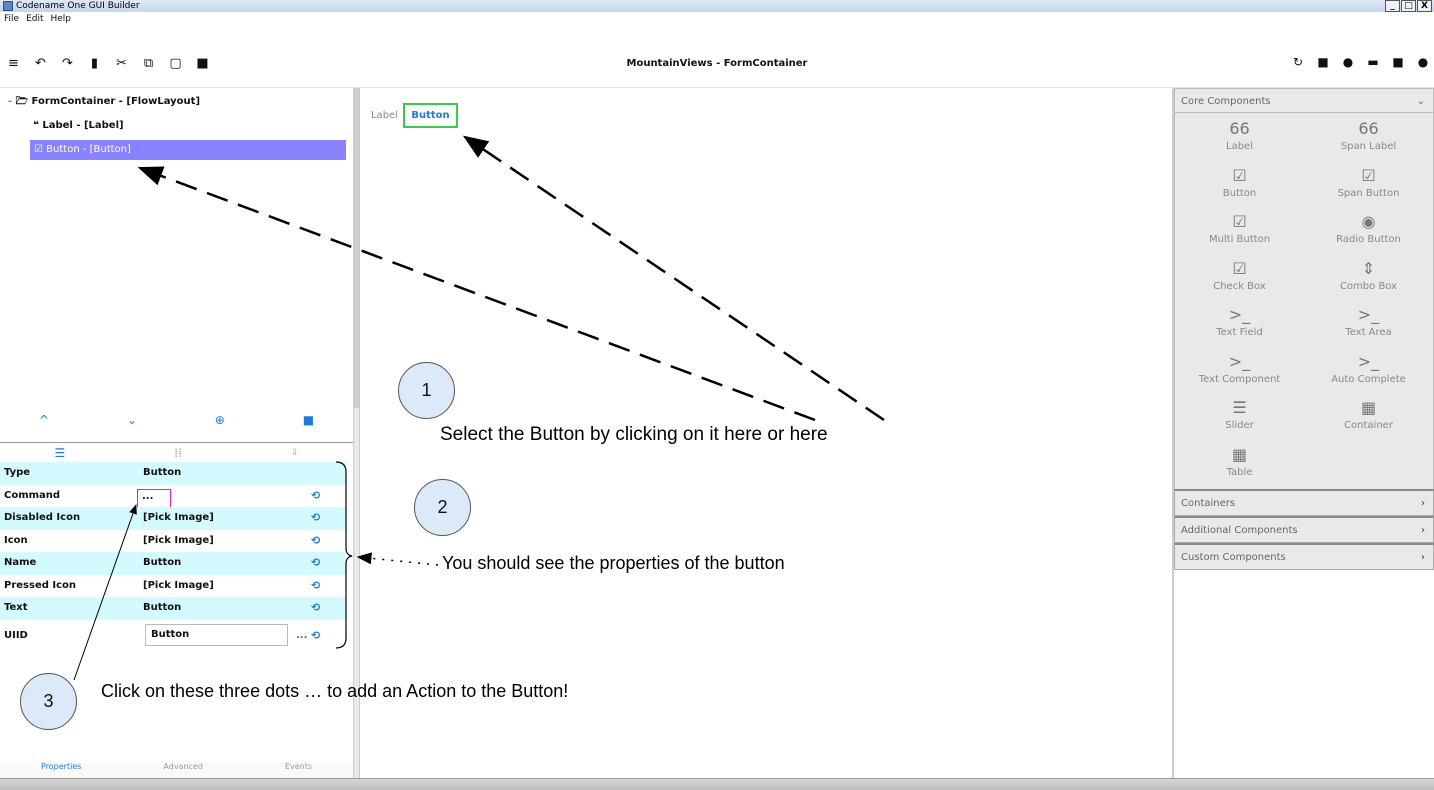  Describe the element at coordinates (61, 25) in the screenshot. I see `menu-help: Help` at that location.